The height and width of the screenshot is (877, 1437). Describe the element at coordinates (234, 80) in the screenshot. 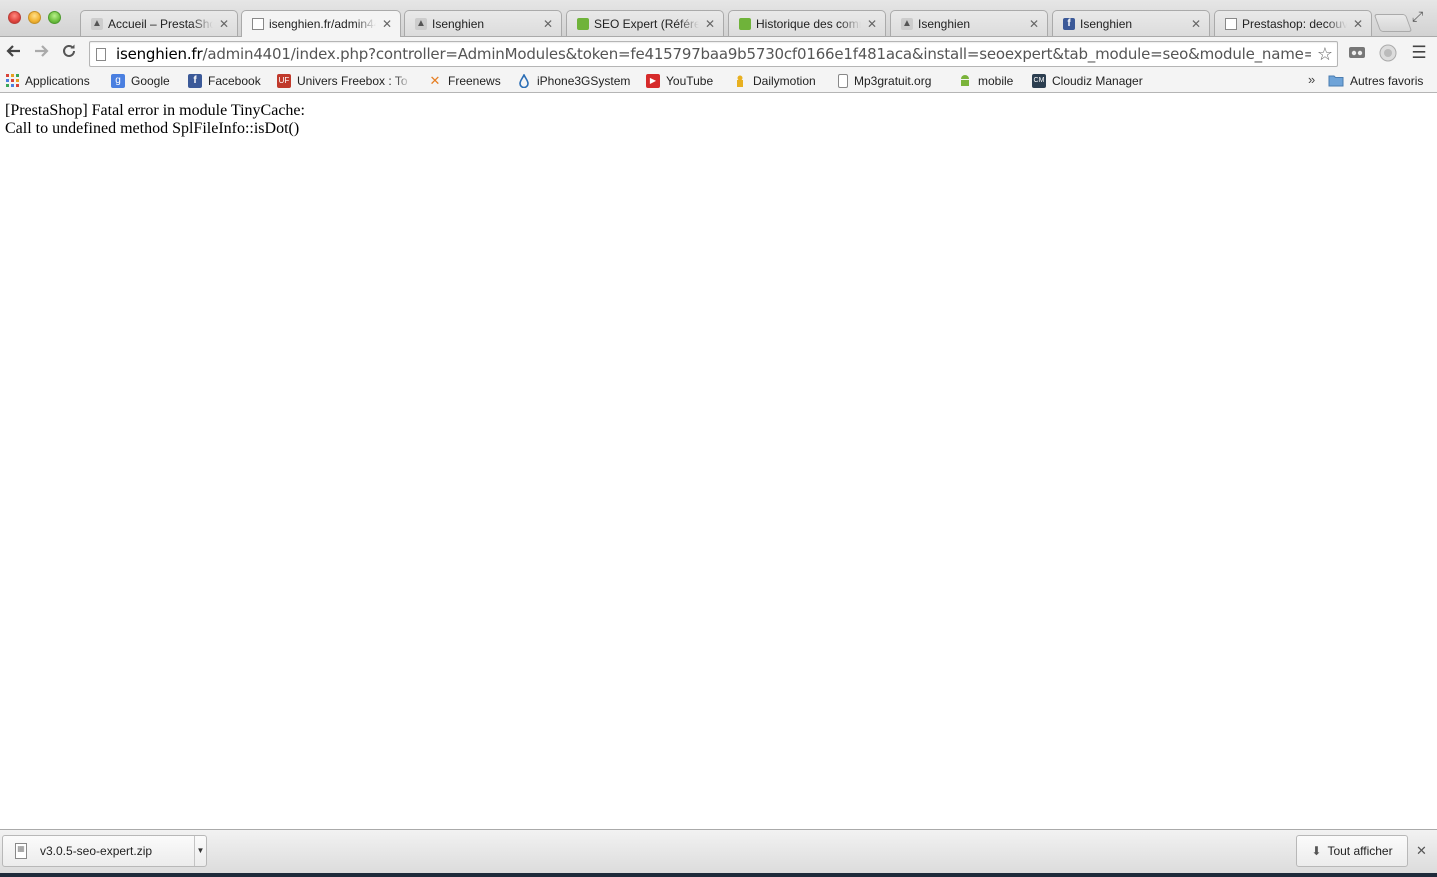

I see `bookmark-label: Facebook` at that location.